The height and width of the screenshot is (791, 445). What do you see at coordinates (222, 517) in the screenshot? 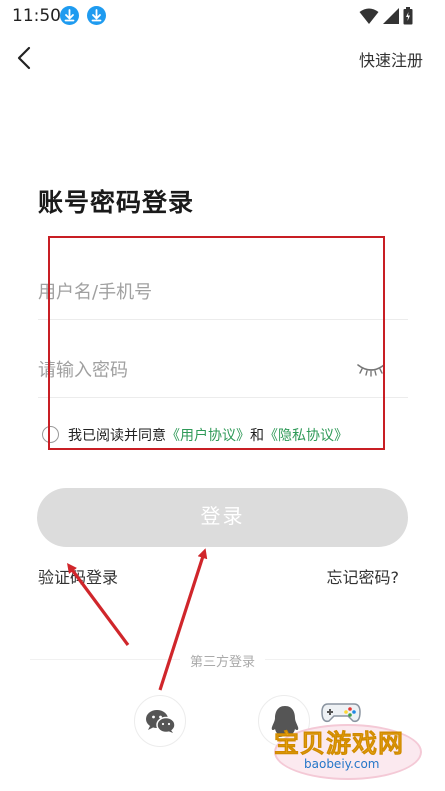
I see `login-button: 登录` at bounding box center [222, 517].